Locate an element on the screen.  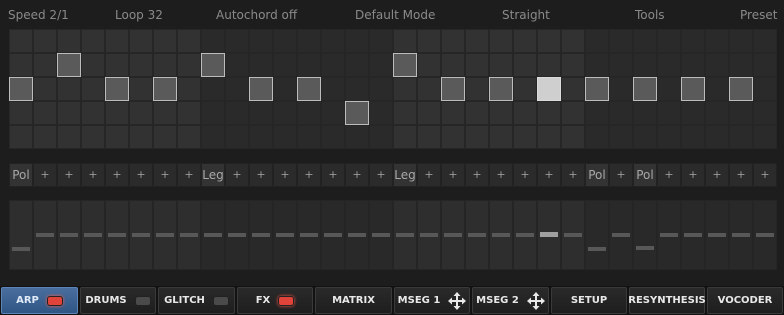
tab-mseg-1: MSEG 1 is located at coordinates (432, 300).